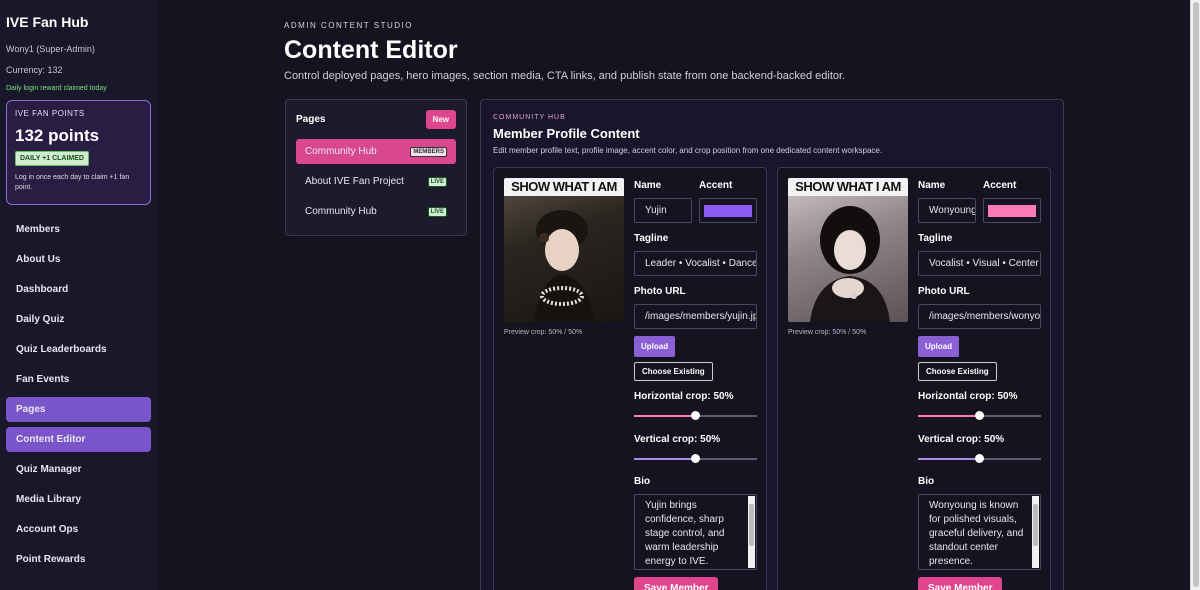 The height and width of the screenshot is (590, 1200). I want to click on sidebar-item-quiz-leaderboards: Quiz Leaderboards, so click(78, 349).